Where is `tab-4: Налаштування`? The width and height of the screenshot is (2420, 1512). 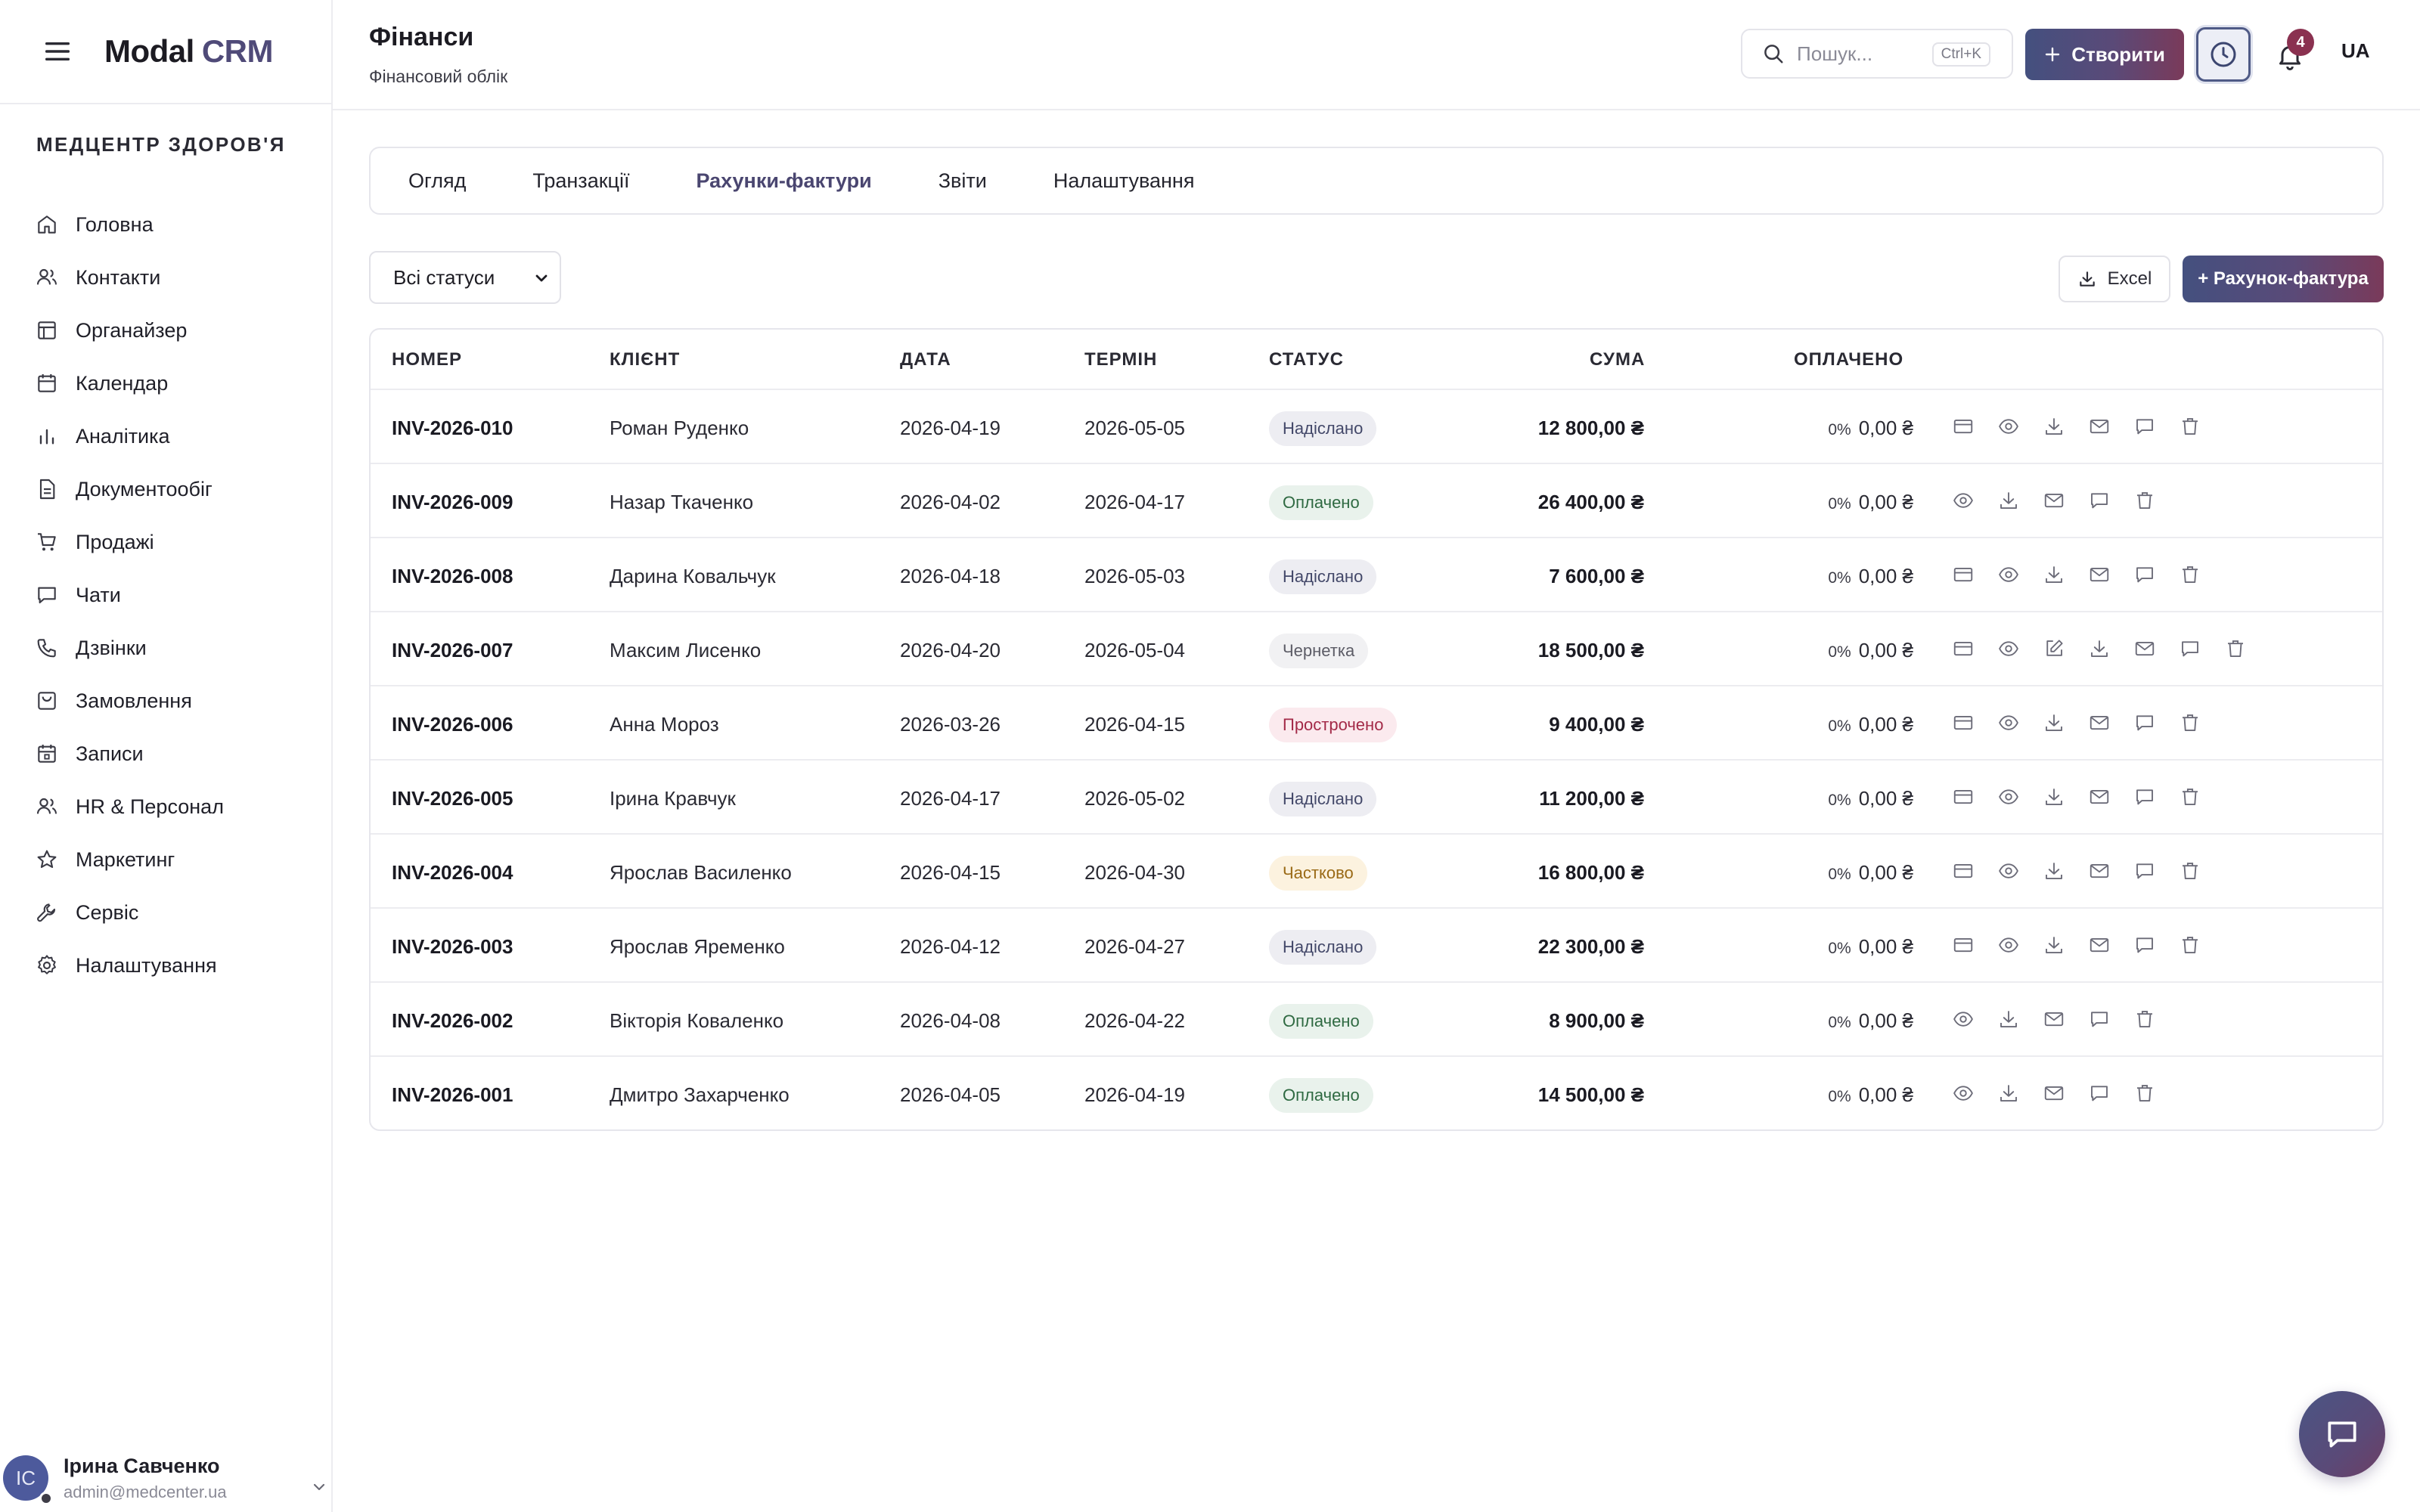
tab-4: Налаштування is located at coordinates (1124, 181).